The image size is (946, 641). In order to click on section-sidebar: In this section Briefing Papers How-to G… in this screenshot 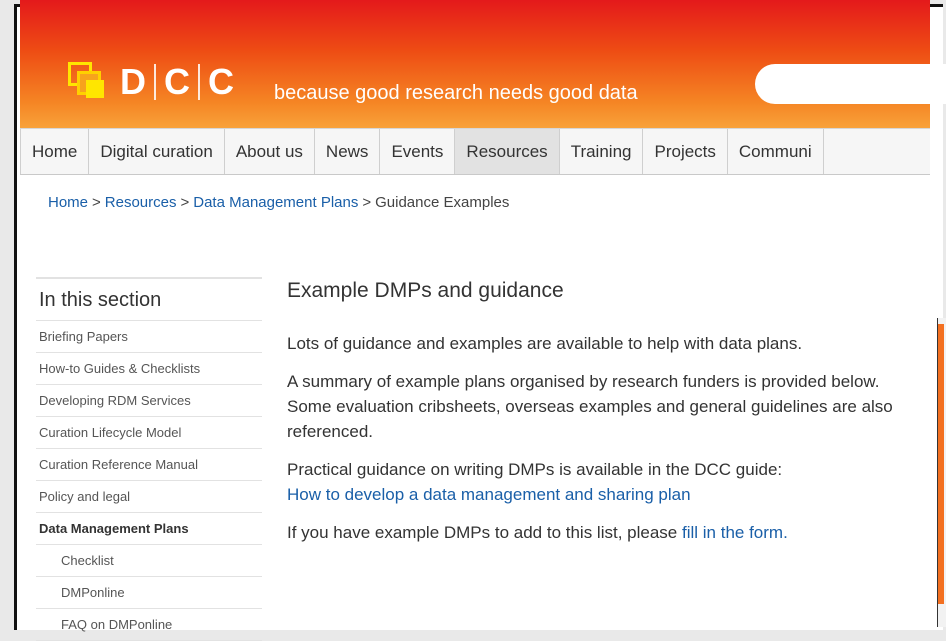, I will do `click(149, 459)`.